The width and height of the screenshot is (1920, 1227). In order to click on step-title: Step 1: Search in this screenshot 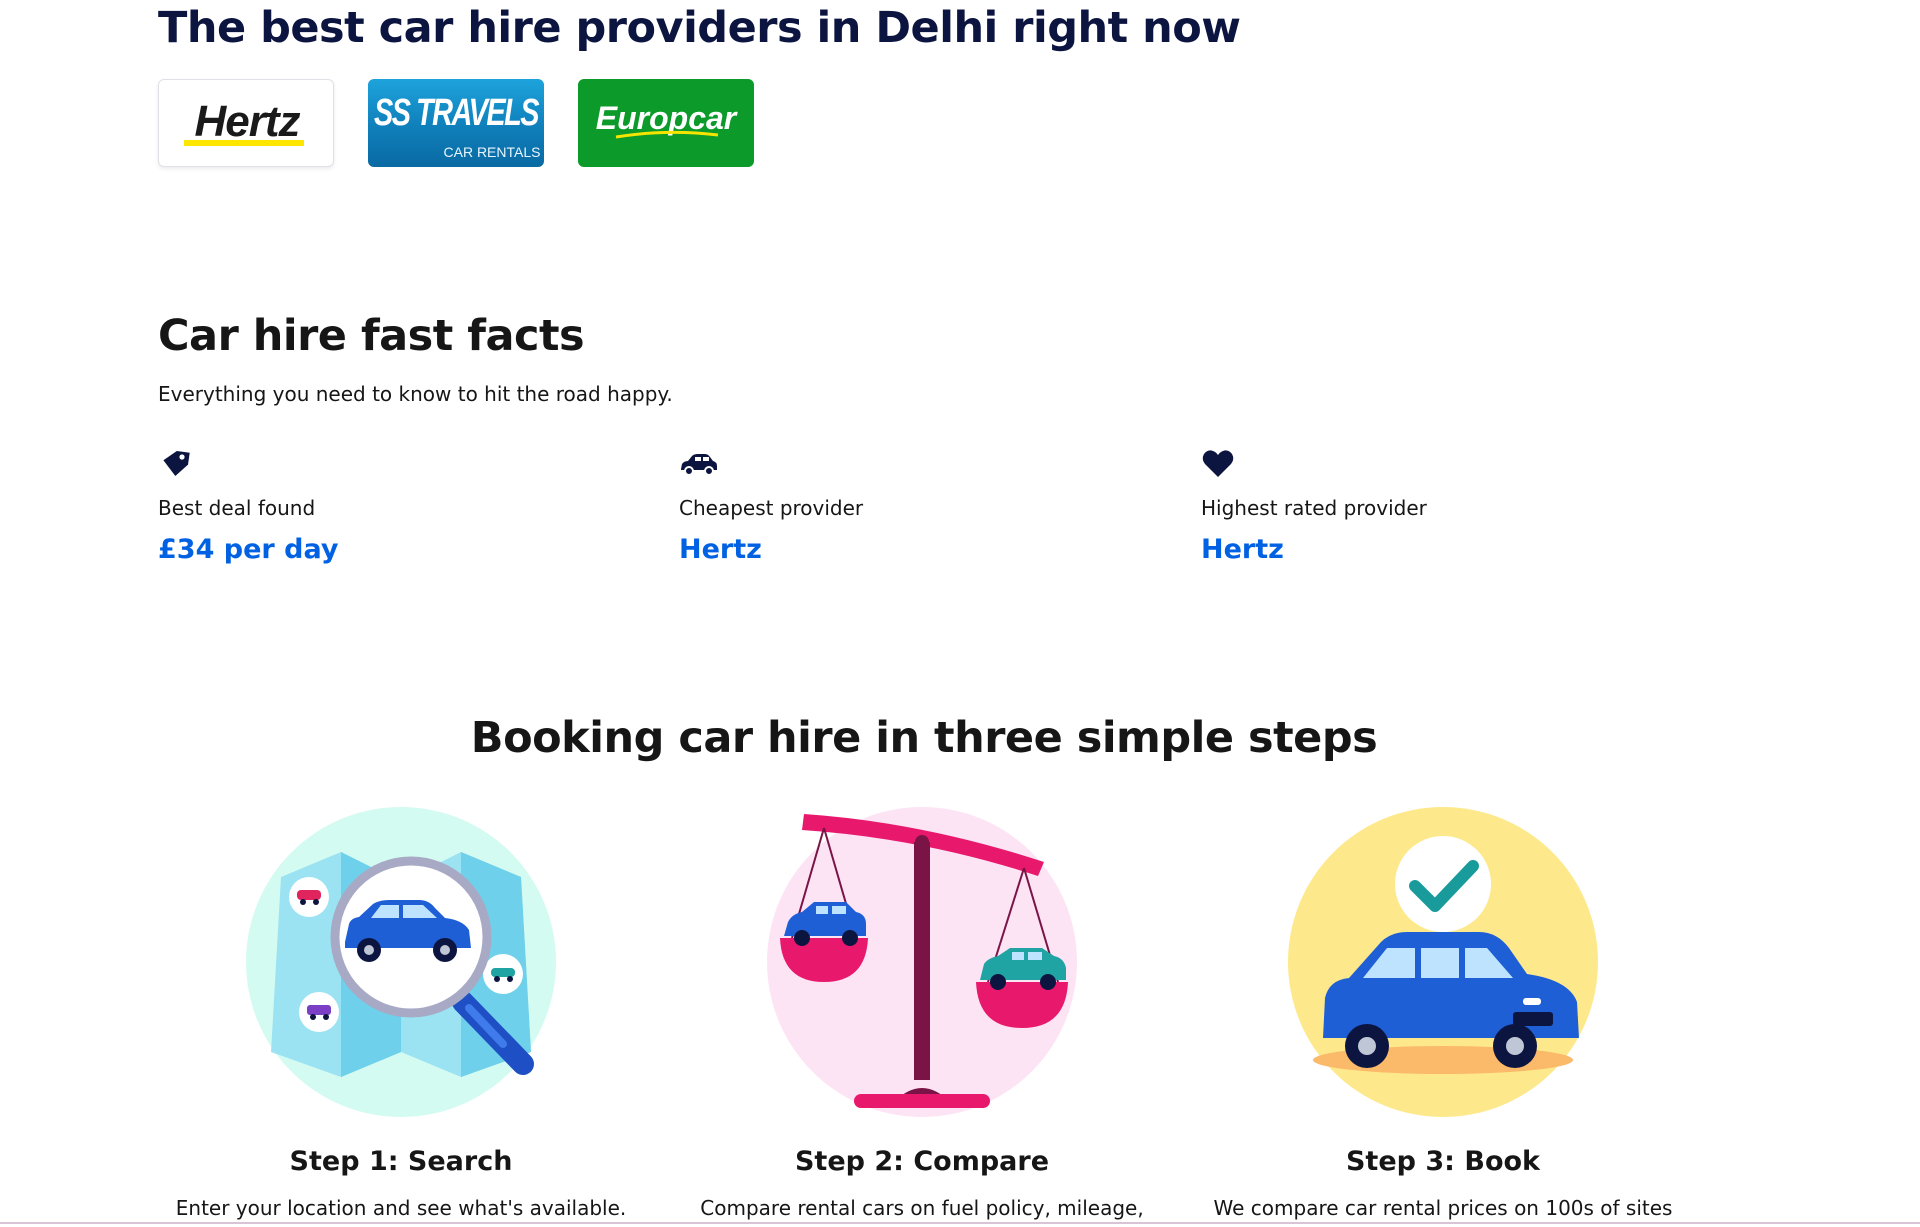, I will do `click(401, 1161)`.